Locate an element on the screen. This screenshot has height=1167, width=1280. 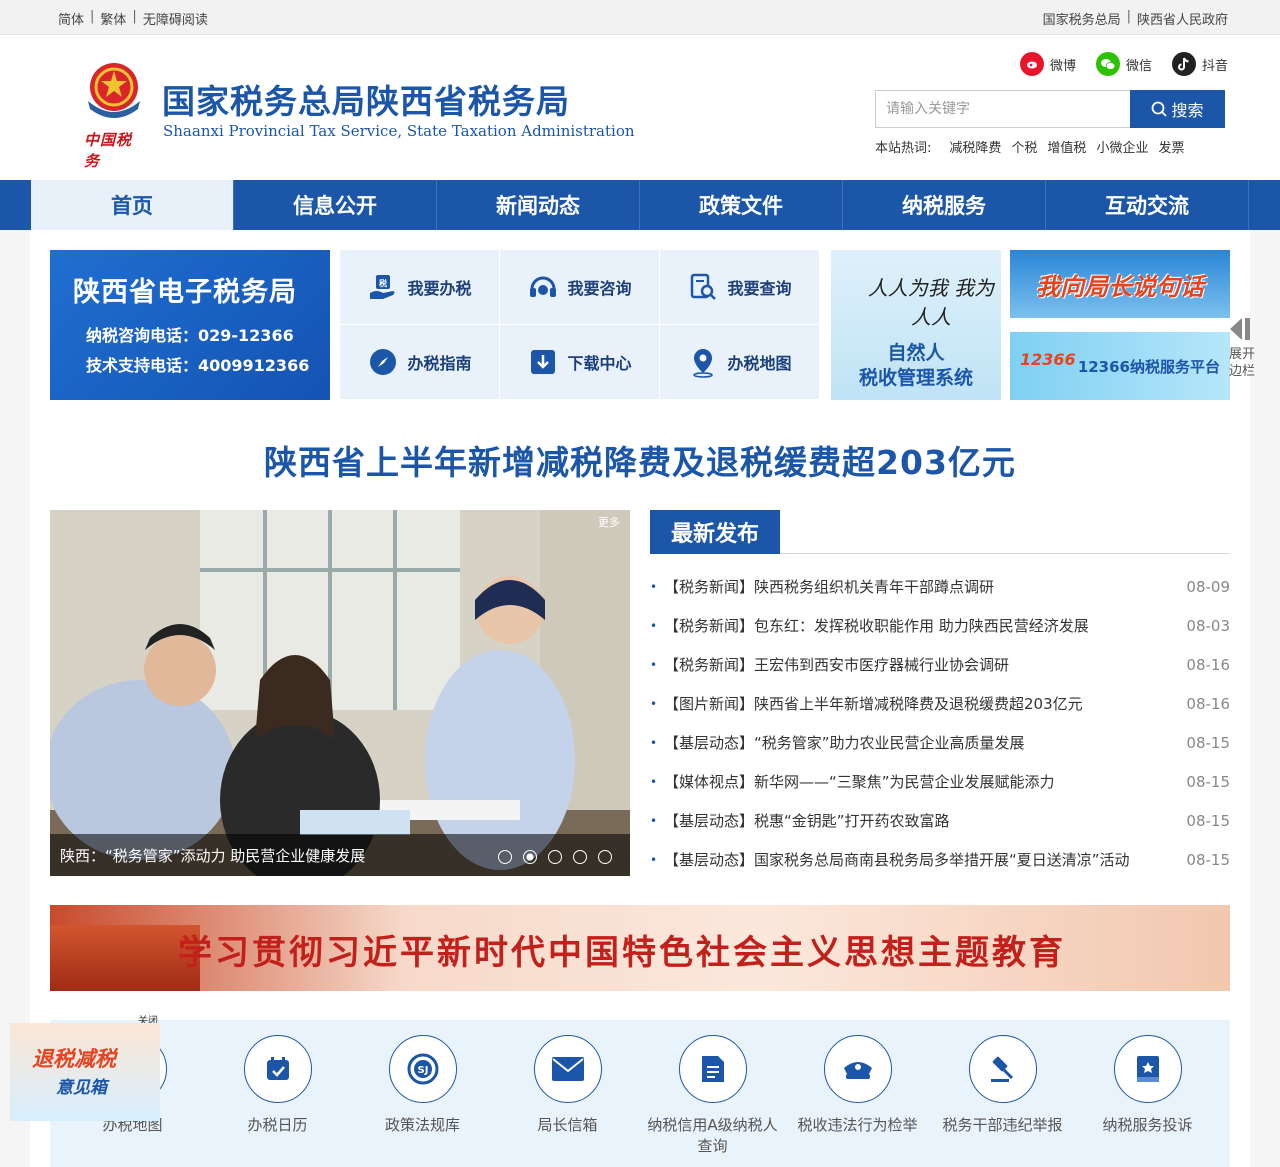
news-item: • 【图片新闻】陕西省上半年新增减税降费及退税缓费超203亿元 08-16 is located at coordinates (940, 703).